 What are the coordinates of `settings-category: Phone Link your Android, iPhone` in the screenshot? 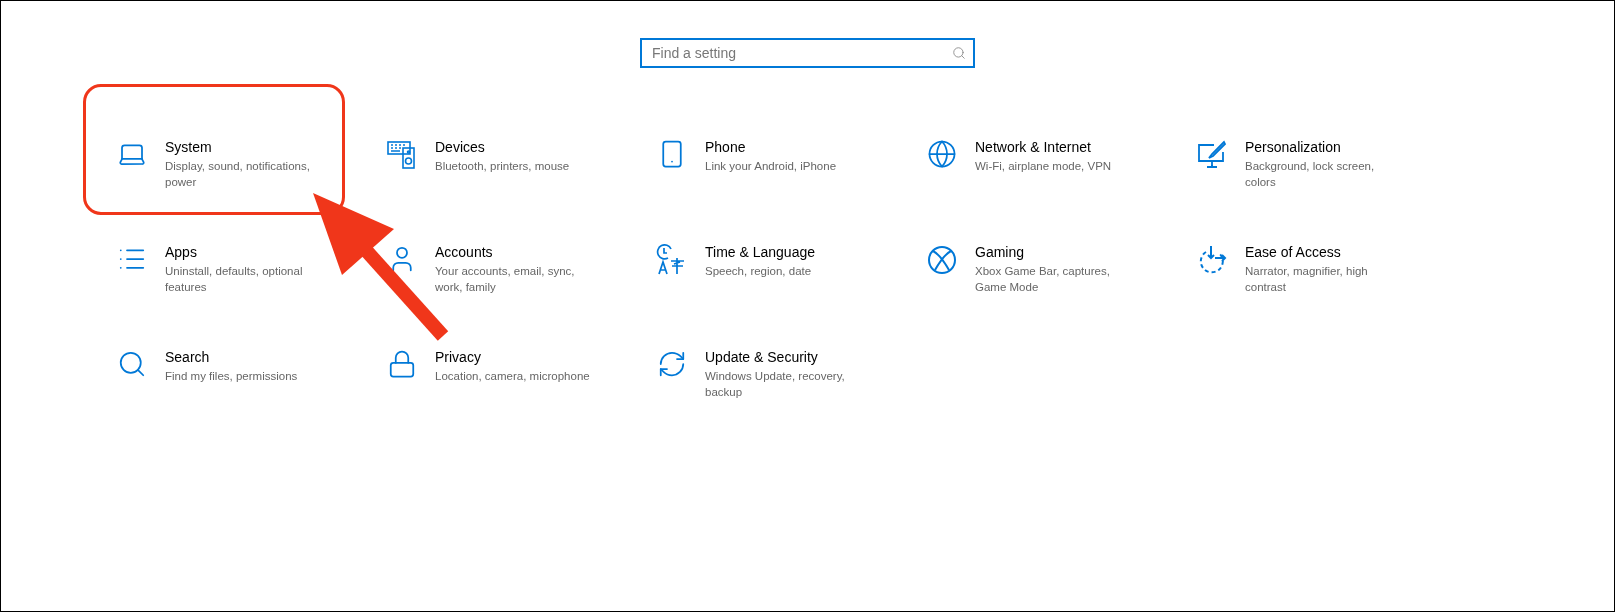 It's located at (759, 154).